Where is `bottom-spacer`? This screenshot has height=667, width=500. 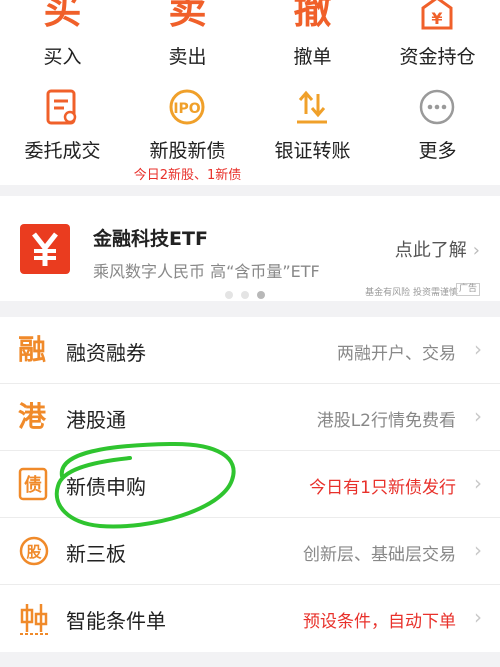 bottom-spacer is located at coordinates (250, 659).